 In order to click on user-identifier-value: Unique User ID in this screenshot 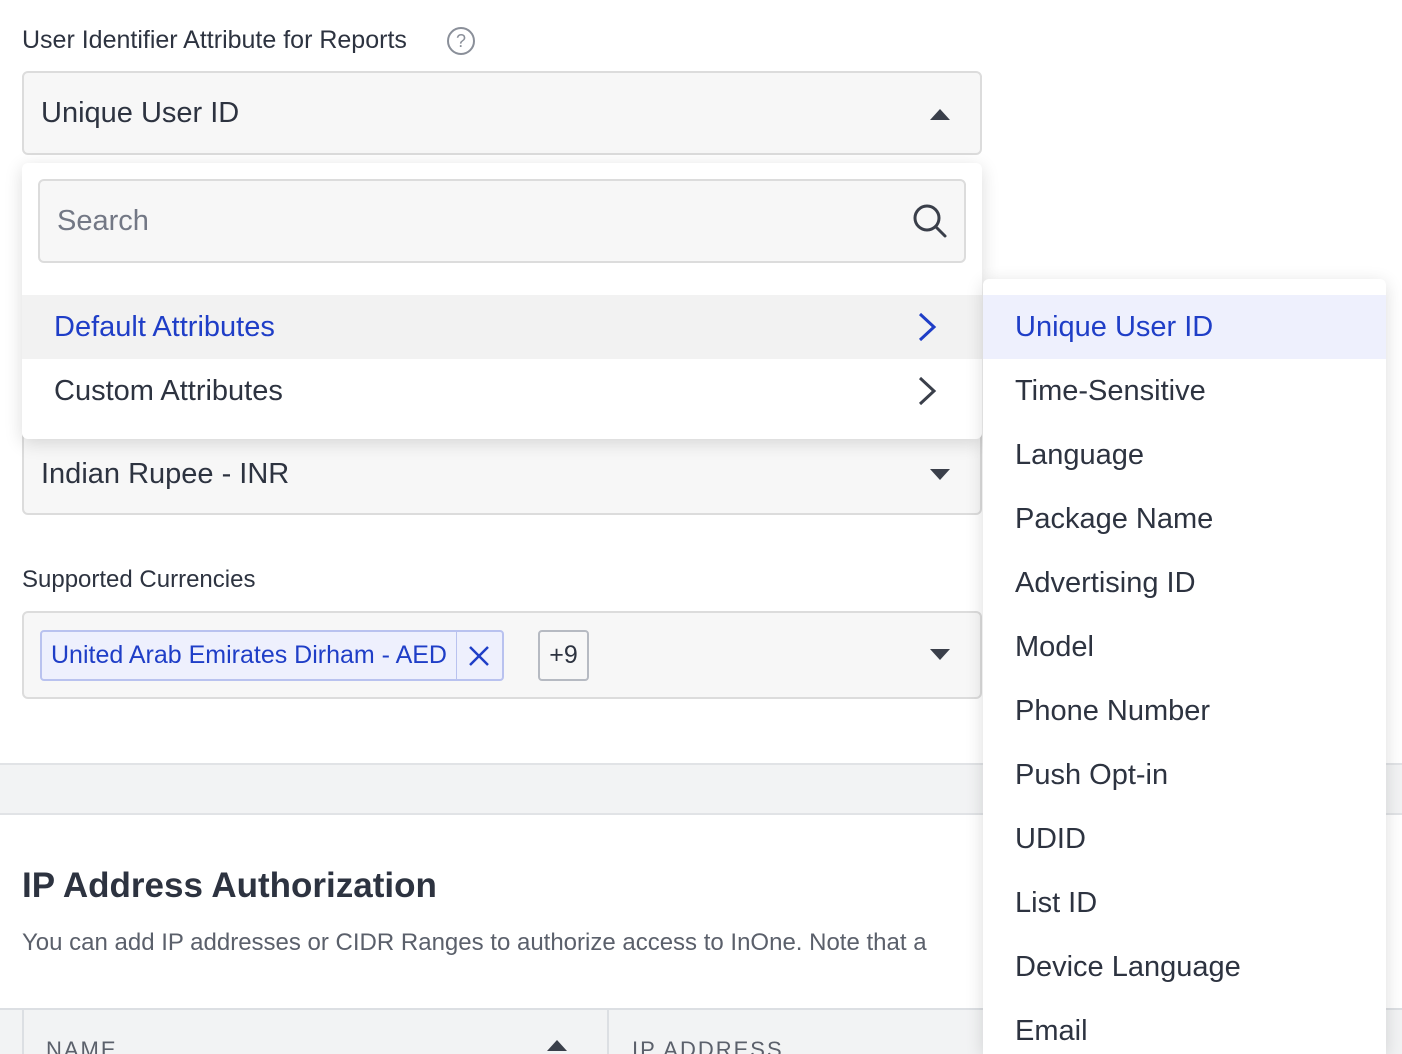, I will do `click(140, 113)`.